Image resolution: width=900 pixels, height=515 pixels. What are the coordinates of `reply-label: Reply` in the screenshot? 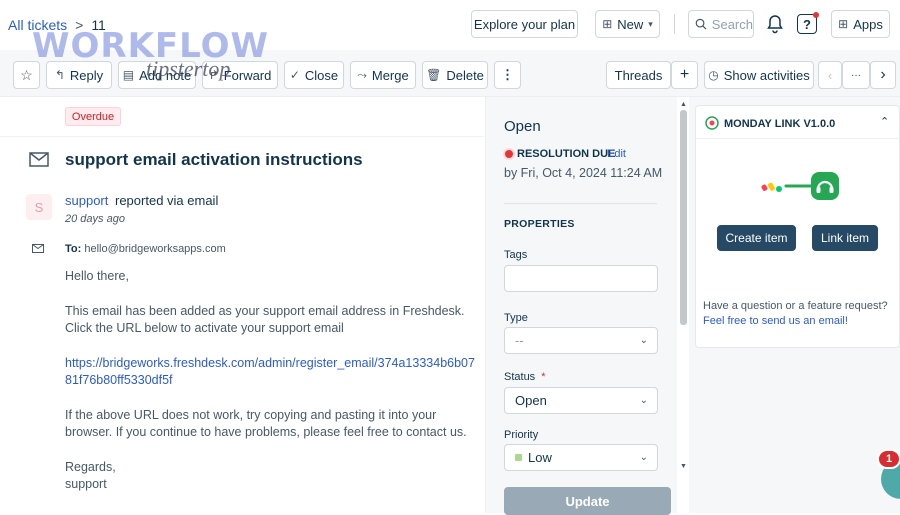 It's located at (86, 75).